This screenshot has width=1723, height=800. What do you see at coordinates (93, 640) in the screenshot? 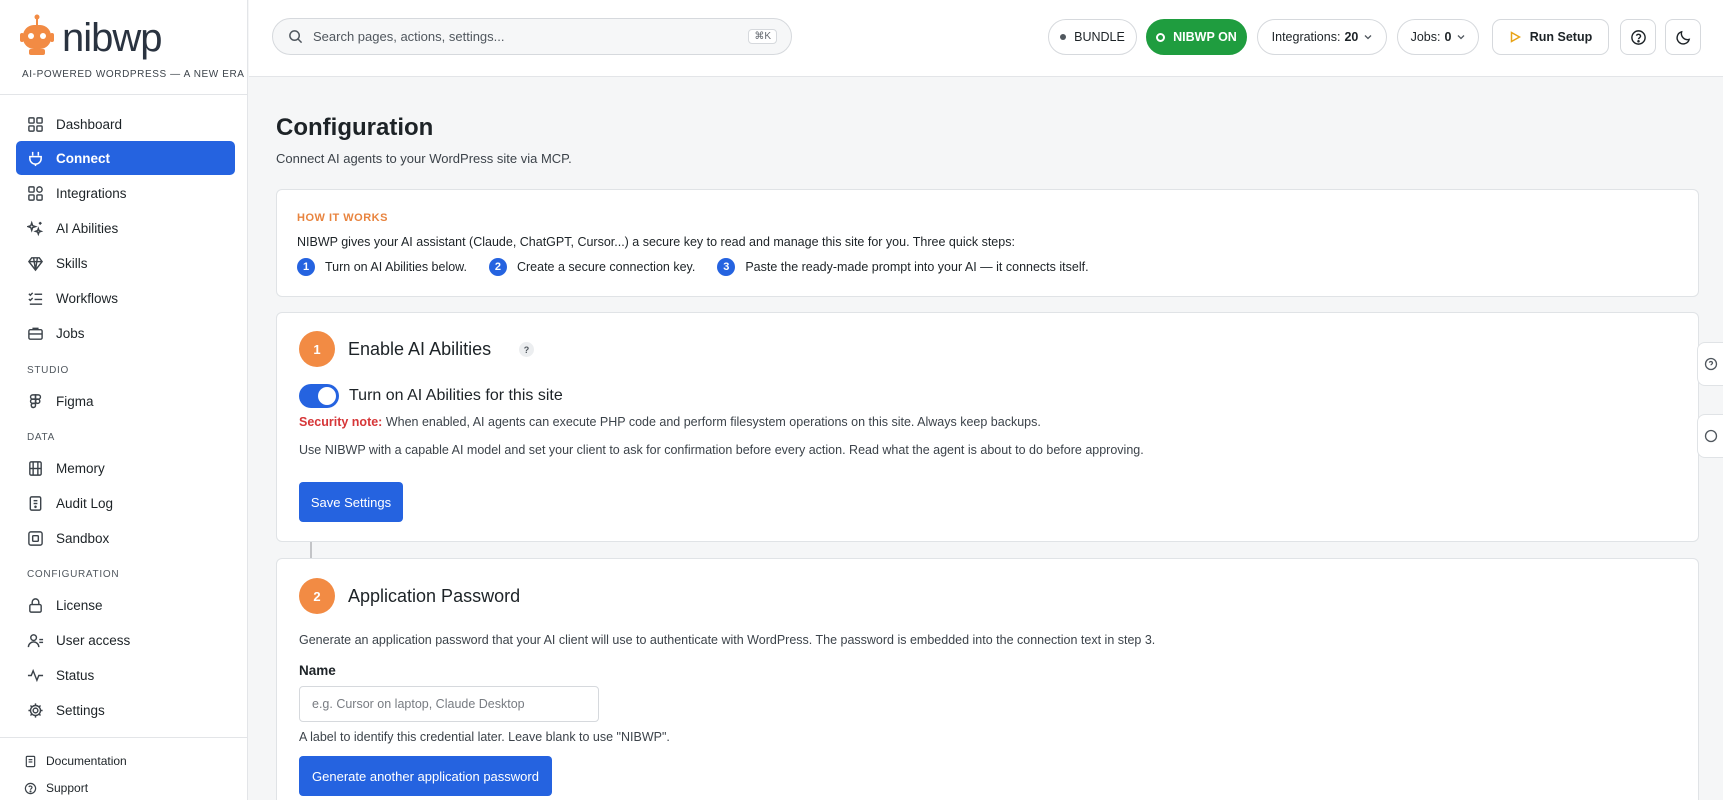
I see `sidebar-item-label: User access` at bounding box center [93, 640].